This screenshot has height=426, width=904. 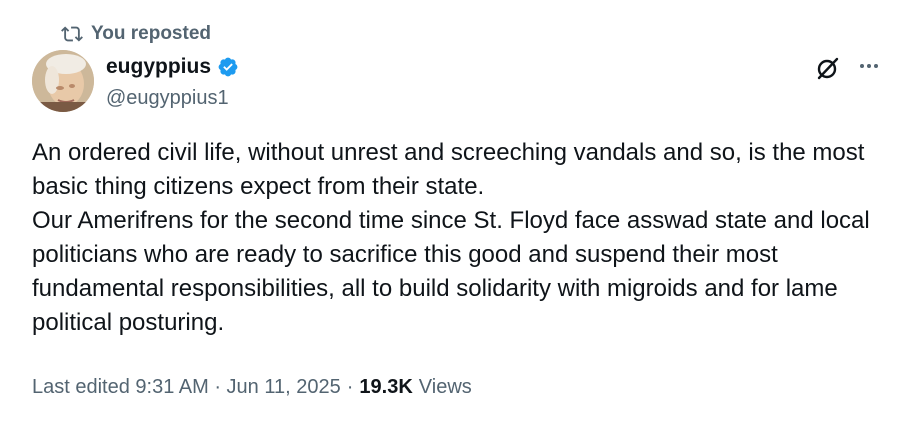 I want to click on avatar-image, so click(x=63, y=81).